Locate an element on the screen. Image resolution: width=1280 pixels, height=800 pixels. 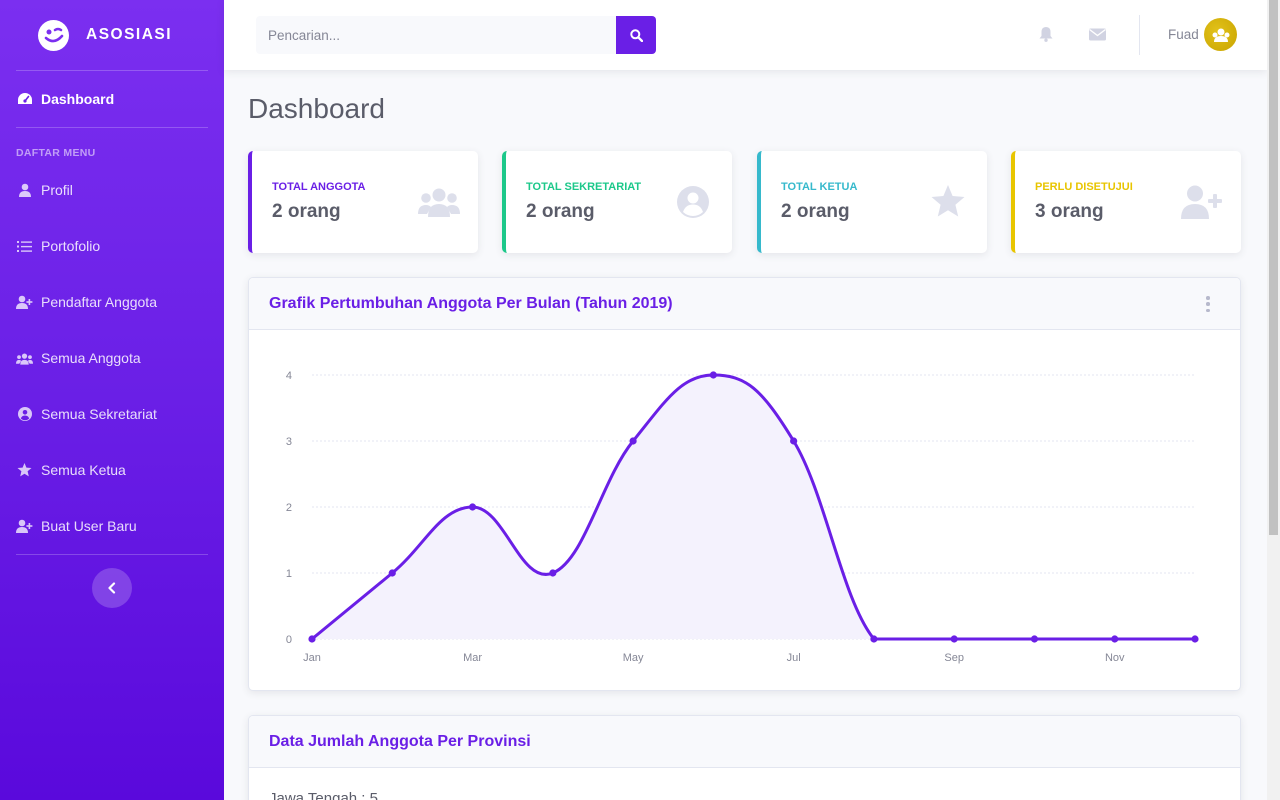
y-tick-label: 3 is located at coordinates (289, 442).